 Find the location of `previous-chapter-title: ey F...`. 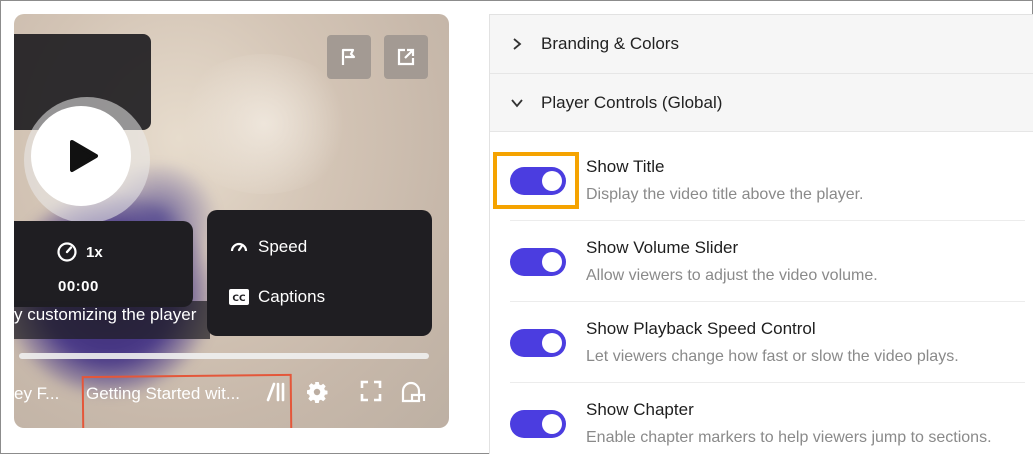

previous-chapter-title: ey F... is located at coordinates (36, 394).